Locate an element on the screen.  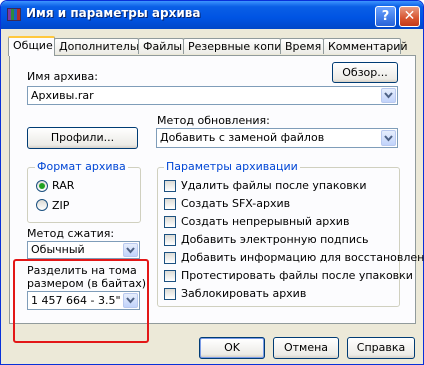
checkbox-lock-label: Заблокировать архив is located at coordinates (244, 293).